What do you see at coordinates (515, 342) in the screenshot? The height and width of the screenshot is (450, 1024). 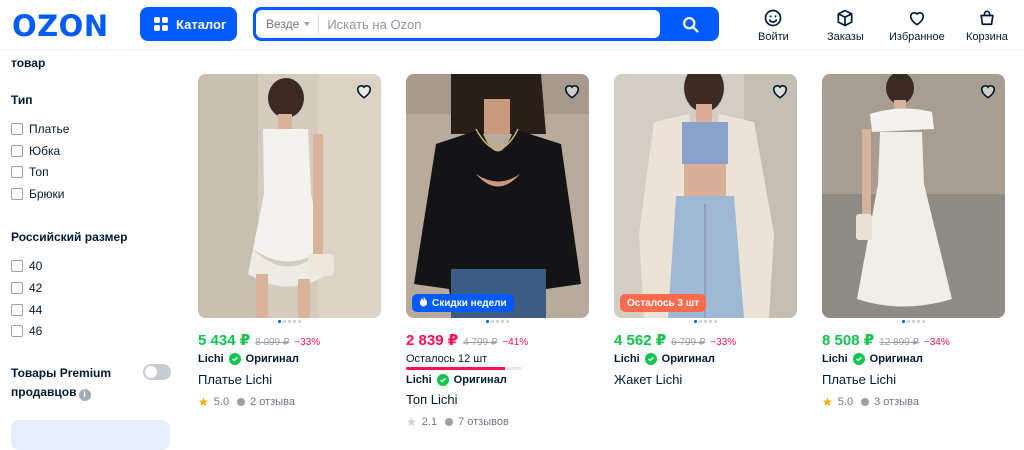 I see `discount: −41%` at bounding box center [515, 342].